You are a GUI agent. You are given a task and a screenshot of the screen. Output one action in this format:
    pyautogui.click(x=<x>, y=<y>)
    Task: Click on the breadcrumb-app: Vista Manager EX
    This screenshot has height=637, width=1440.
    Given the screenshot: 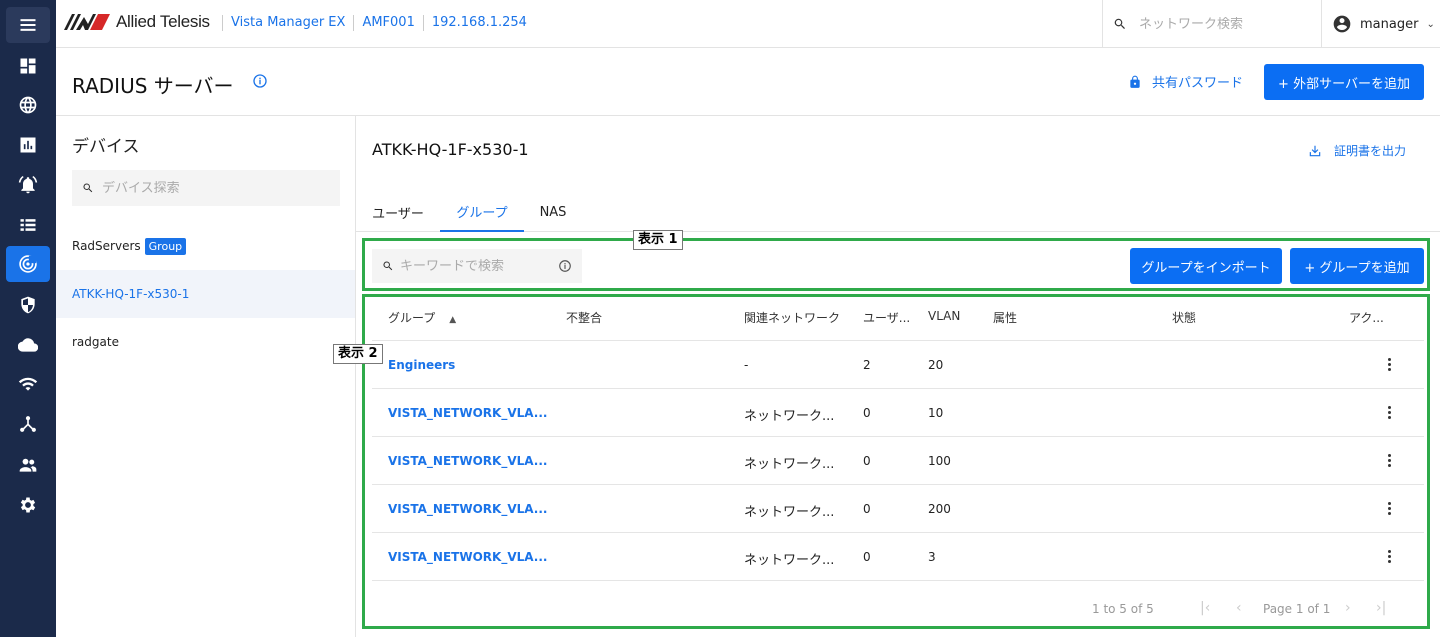 What is the action you would take?
    pyautogui.click(x=287, y=23)
    